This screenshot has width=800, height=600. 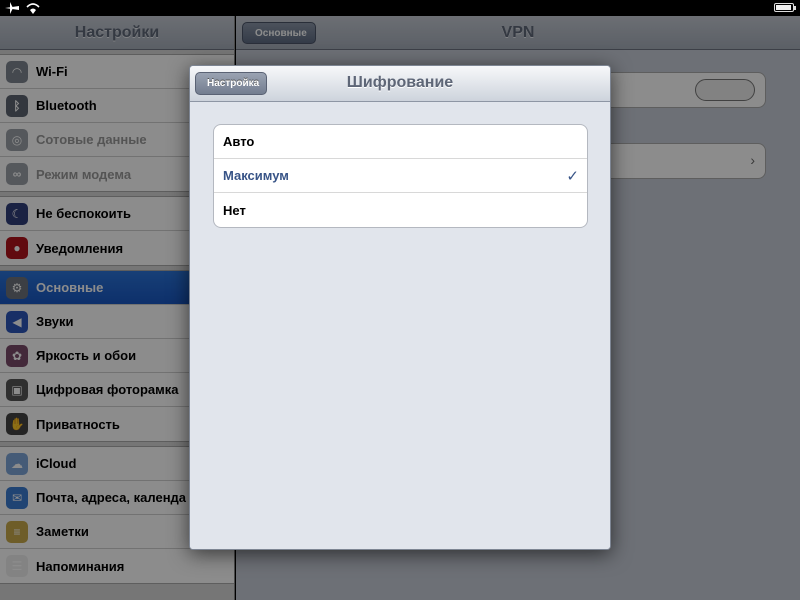 I want to click on sidebar-item-label: Напоминания, so click(x=80, y=566).